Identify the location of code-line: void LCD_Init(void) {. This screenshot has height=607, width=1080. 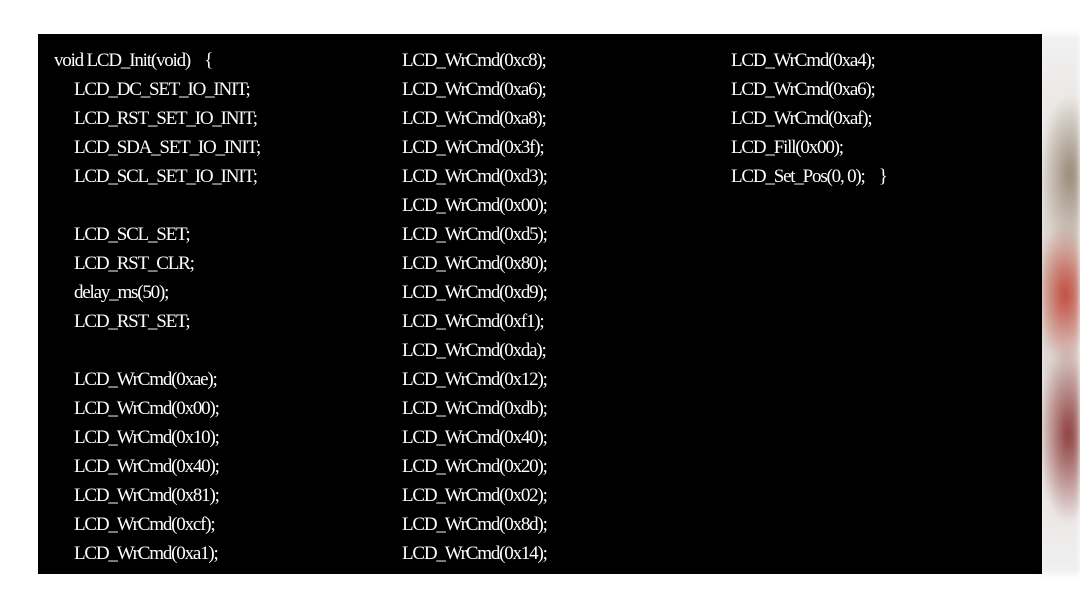
(133, 60).